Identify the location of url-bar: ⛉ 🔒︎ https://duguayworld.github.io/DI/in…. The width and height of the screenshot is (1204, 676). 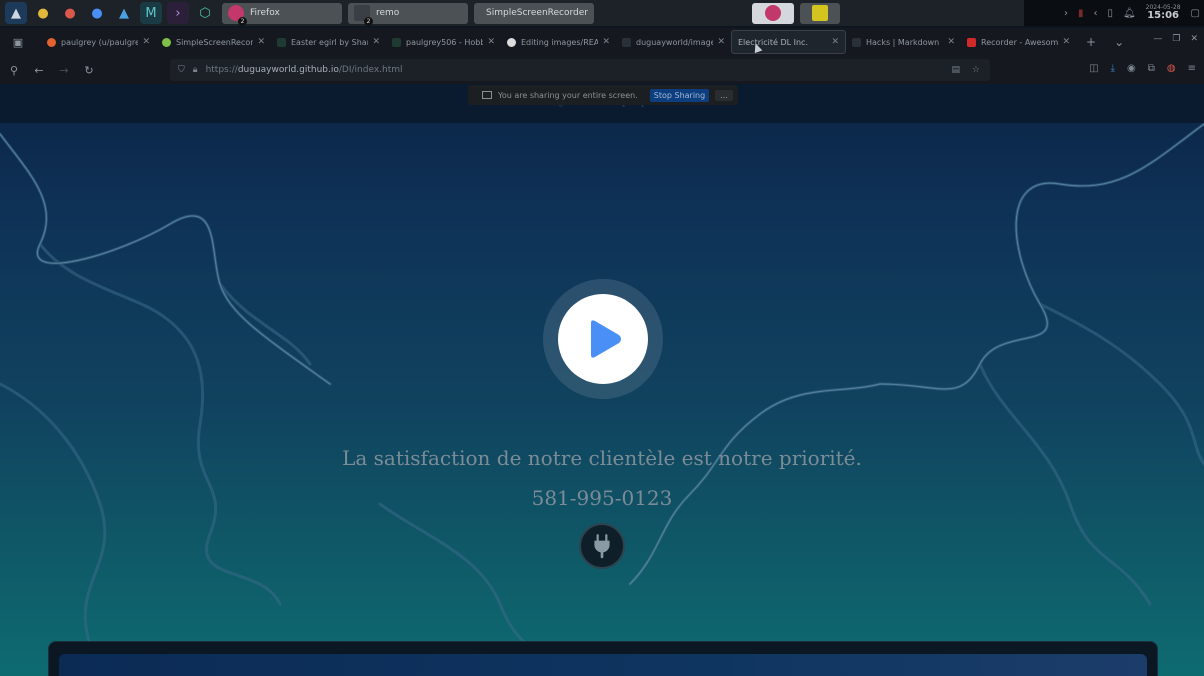
(580, 70).